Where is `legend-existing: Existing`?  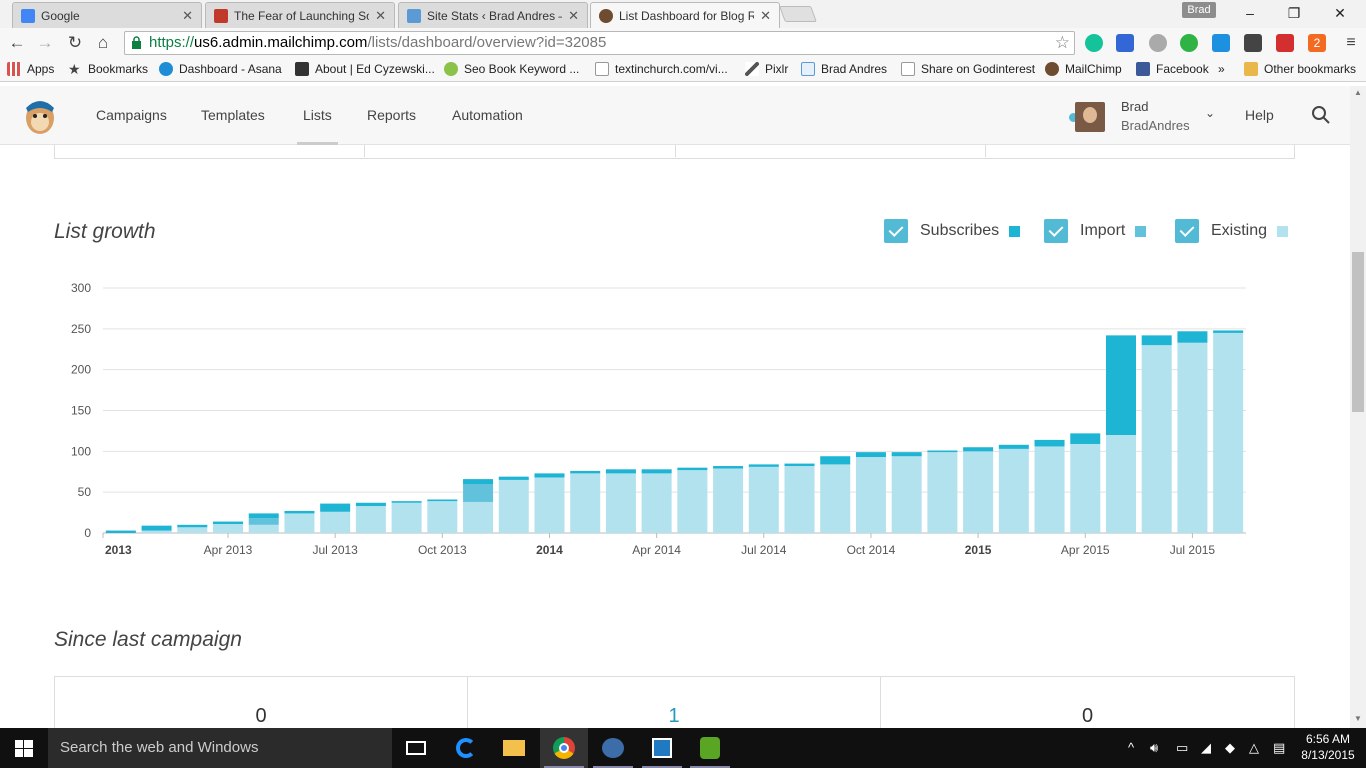
legend-existing: Existing is located at coordinates (1232, 231).